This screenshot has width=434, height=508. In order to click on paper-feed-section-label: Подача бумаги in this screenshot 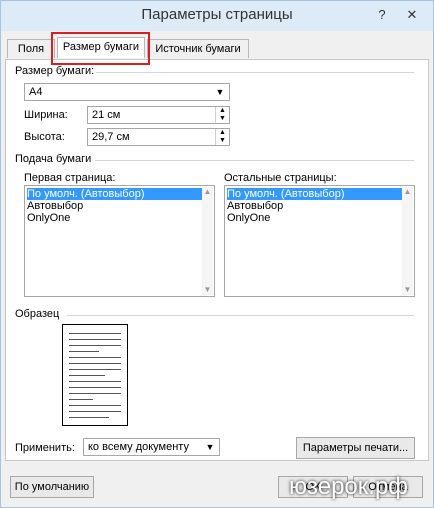, I will do `click(53, 159)`.